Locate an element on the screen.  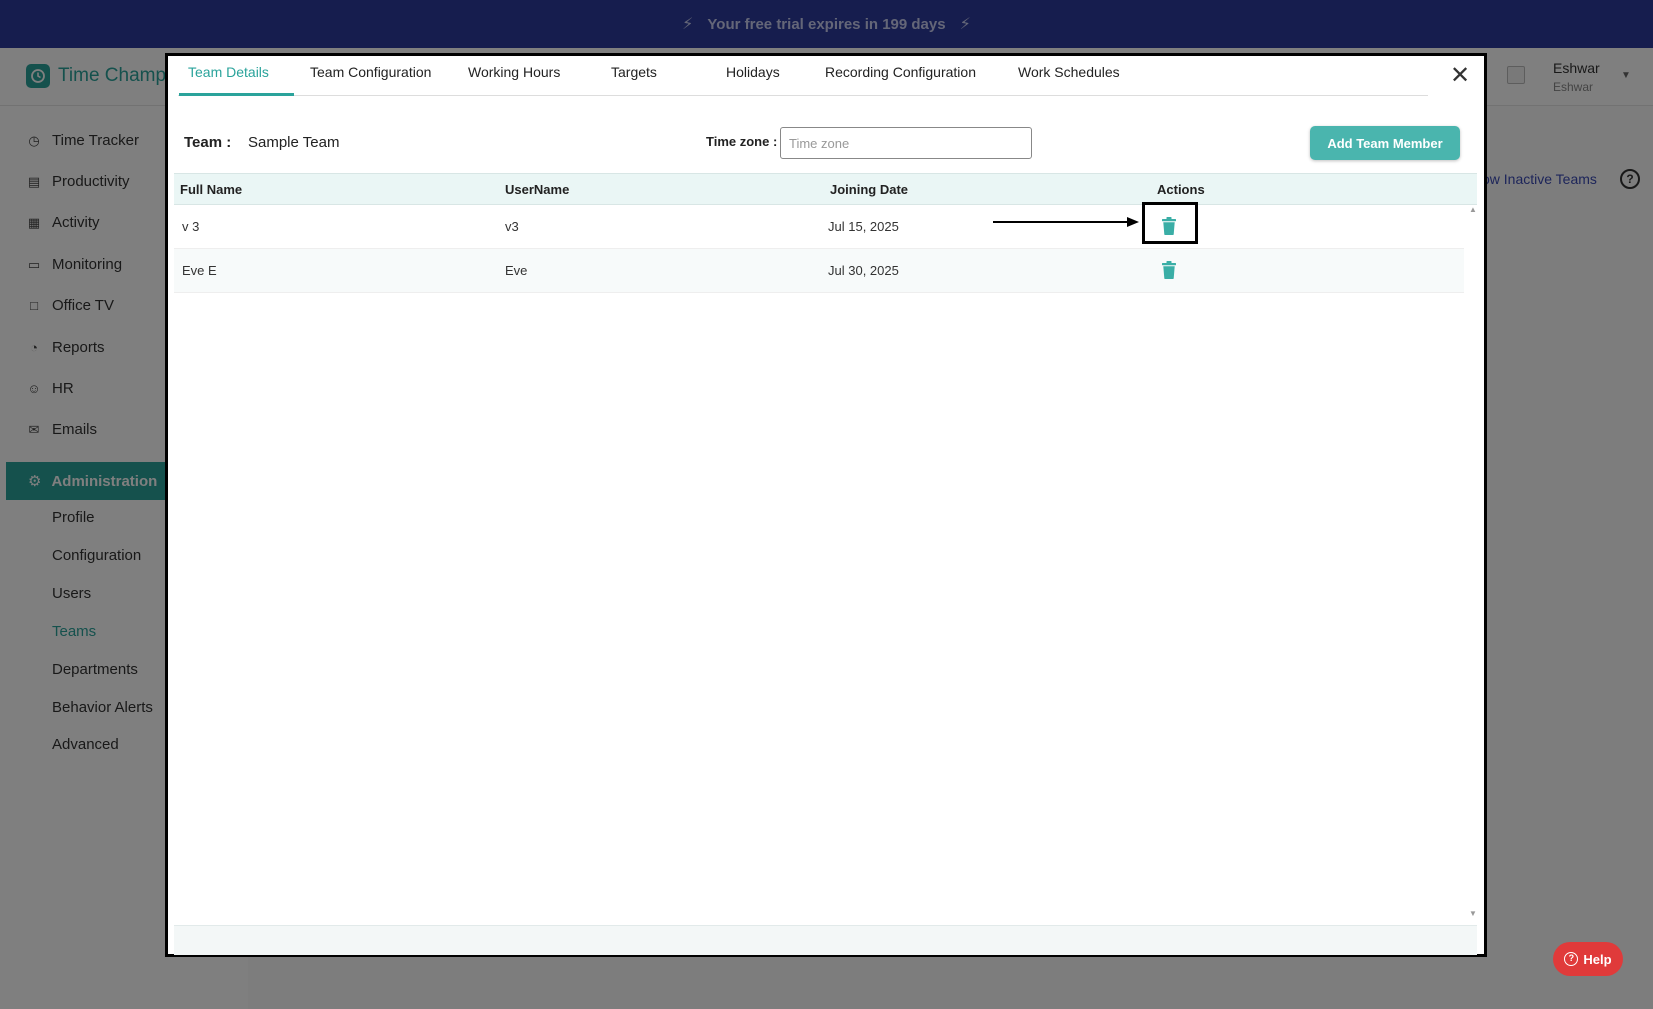
tab-targets: Targets is located at coordinates (634, 72).